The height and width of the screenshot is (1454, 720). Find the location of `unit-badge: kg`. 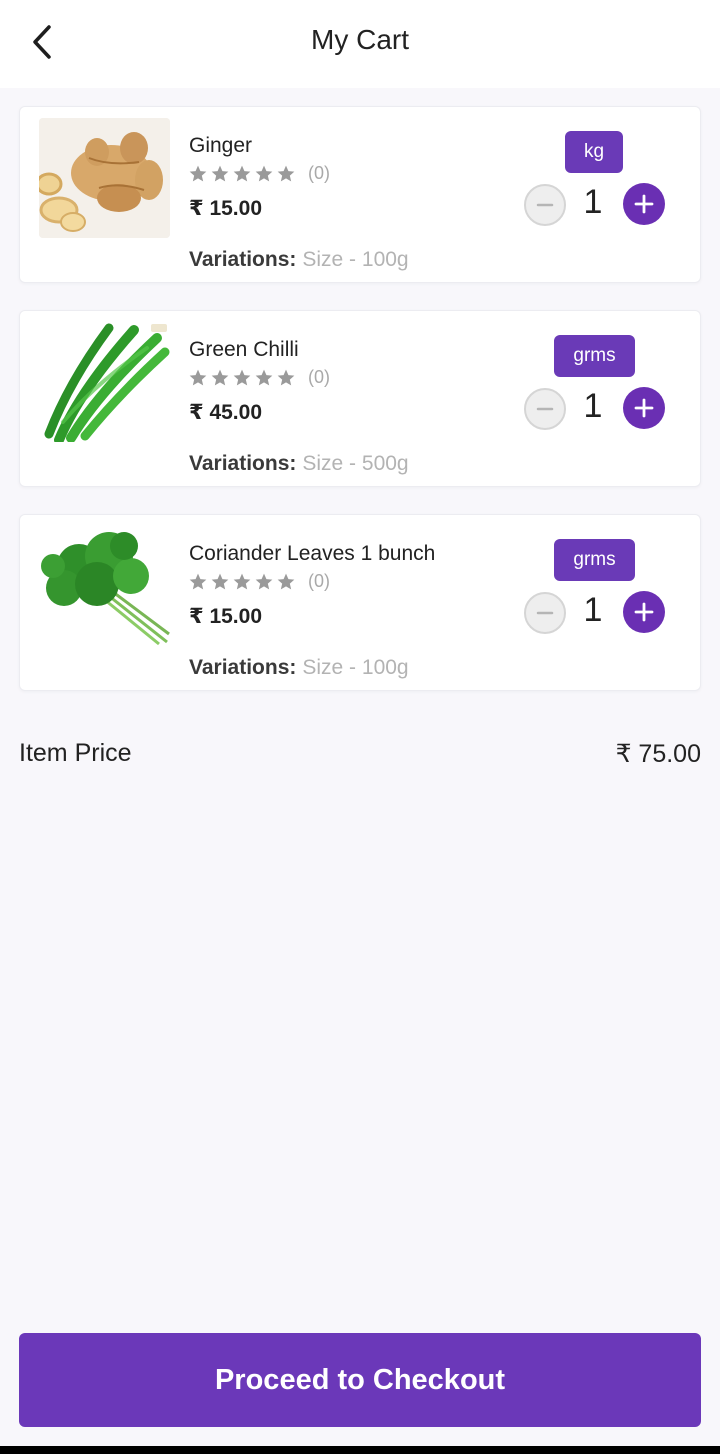

unit-badge: kg is located at coordinates (594, 152).